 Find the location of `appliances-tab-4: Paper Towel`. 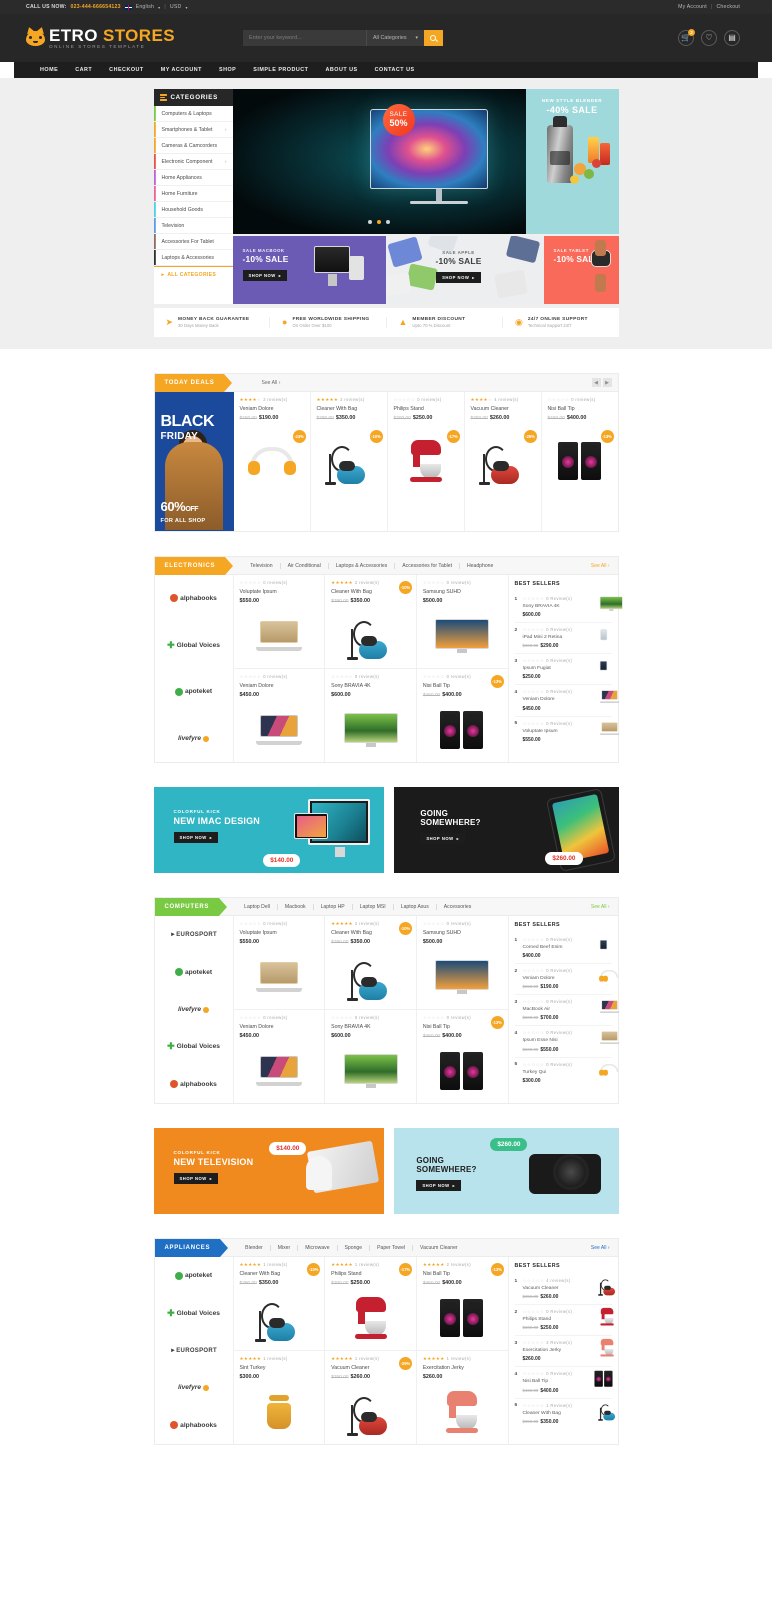

appliances-tab-4: Paper Towel is located at coordinates (392, 1247).